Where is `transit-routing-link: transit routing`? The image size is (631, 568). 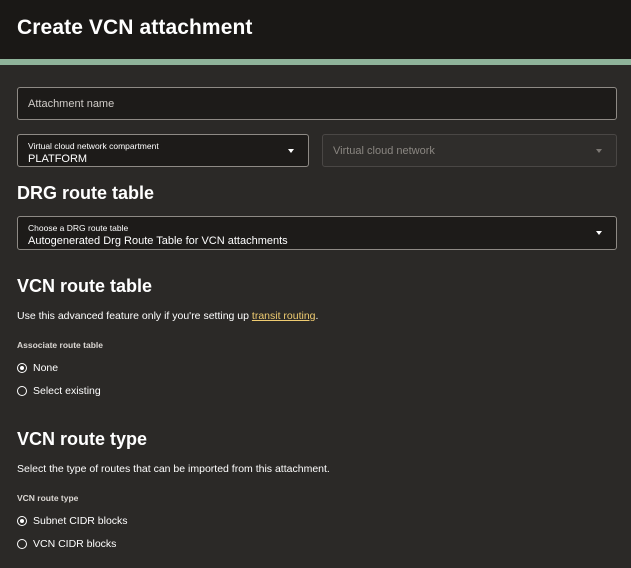 transit-routing-link: transit routing is located at coordinates (284, 316).